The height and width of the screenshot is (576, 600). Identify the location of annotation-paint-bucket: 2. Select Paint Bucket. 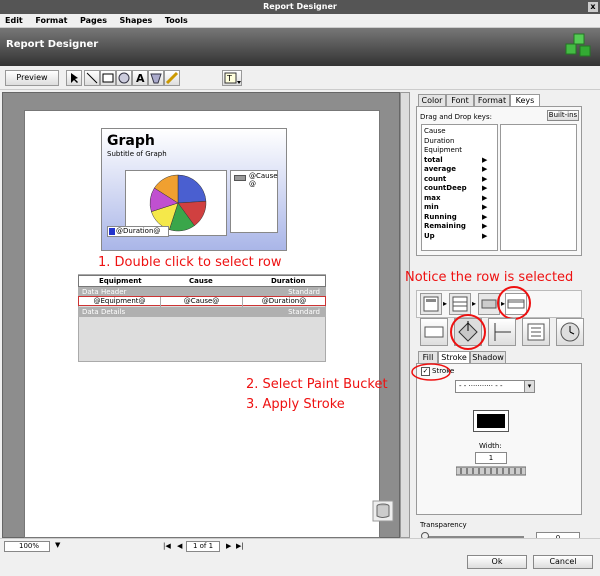
(317, 384).